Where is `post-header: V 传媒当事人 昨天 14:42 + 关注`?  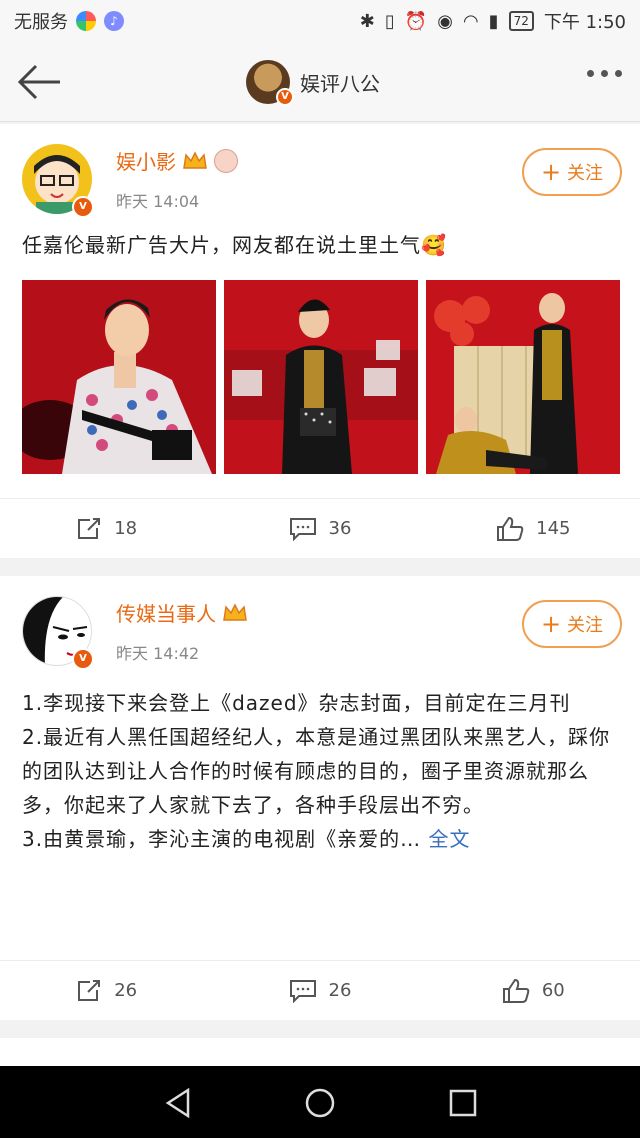 post-header: V 传媒当事人 昨天 14:42 + 关注 is located at coordinates (322, 633).